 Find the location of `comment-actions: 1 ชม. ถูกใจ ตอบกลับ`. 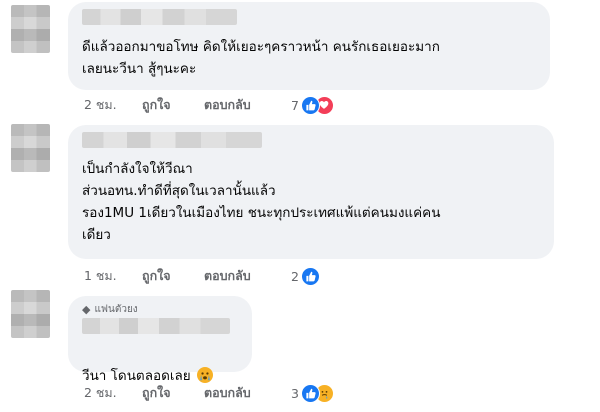

comment-actions: 1 ชม. ถูกใจ ตอบกลับ is located at coordinates (167, 276).